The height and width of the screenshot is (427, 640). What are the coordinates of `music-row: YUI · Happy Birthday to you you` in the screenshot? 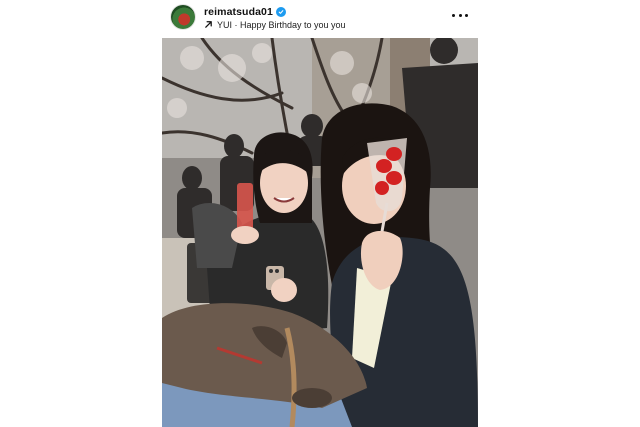 It's located at (275, 25).